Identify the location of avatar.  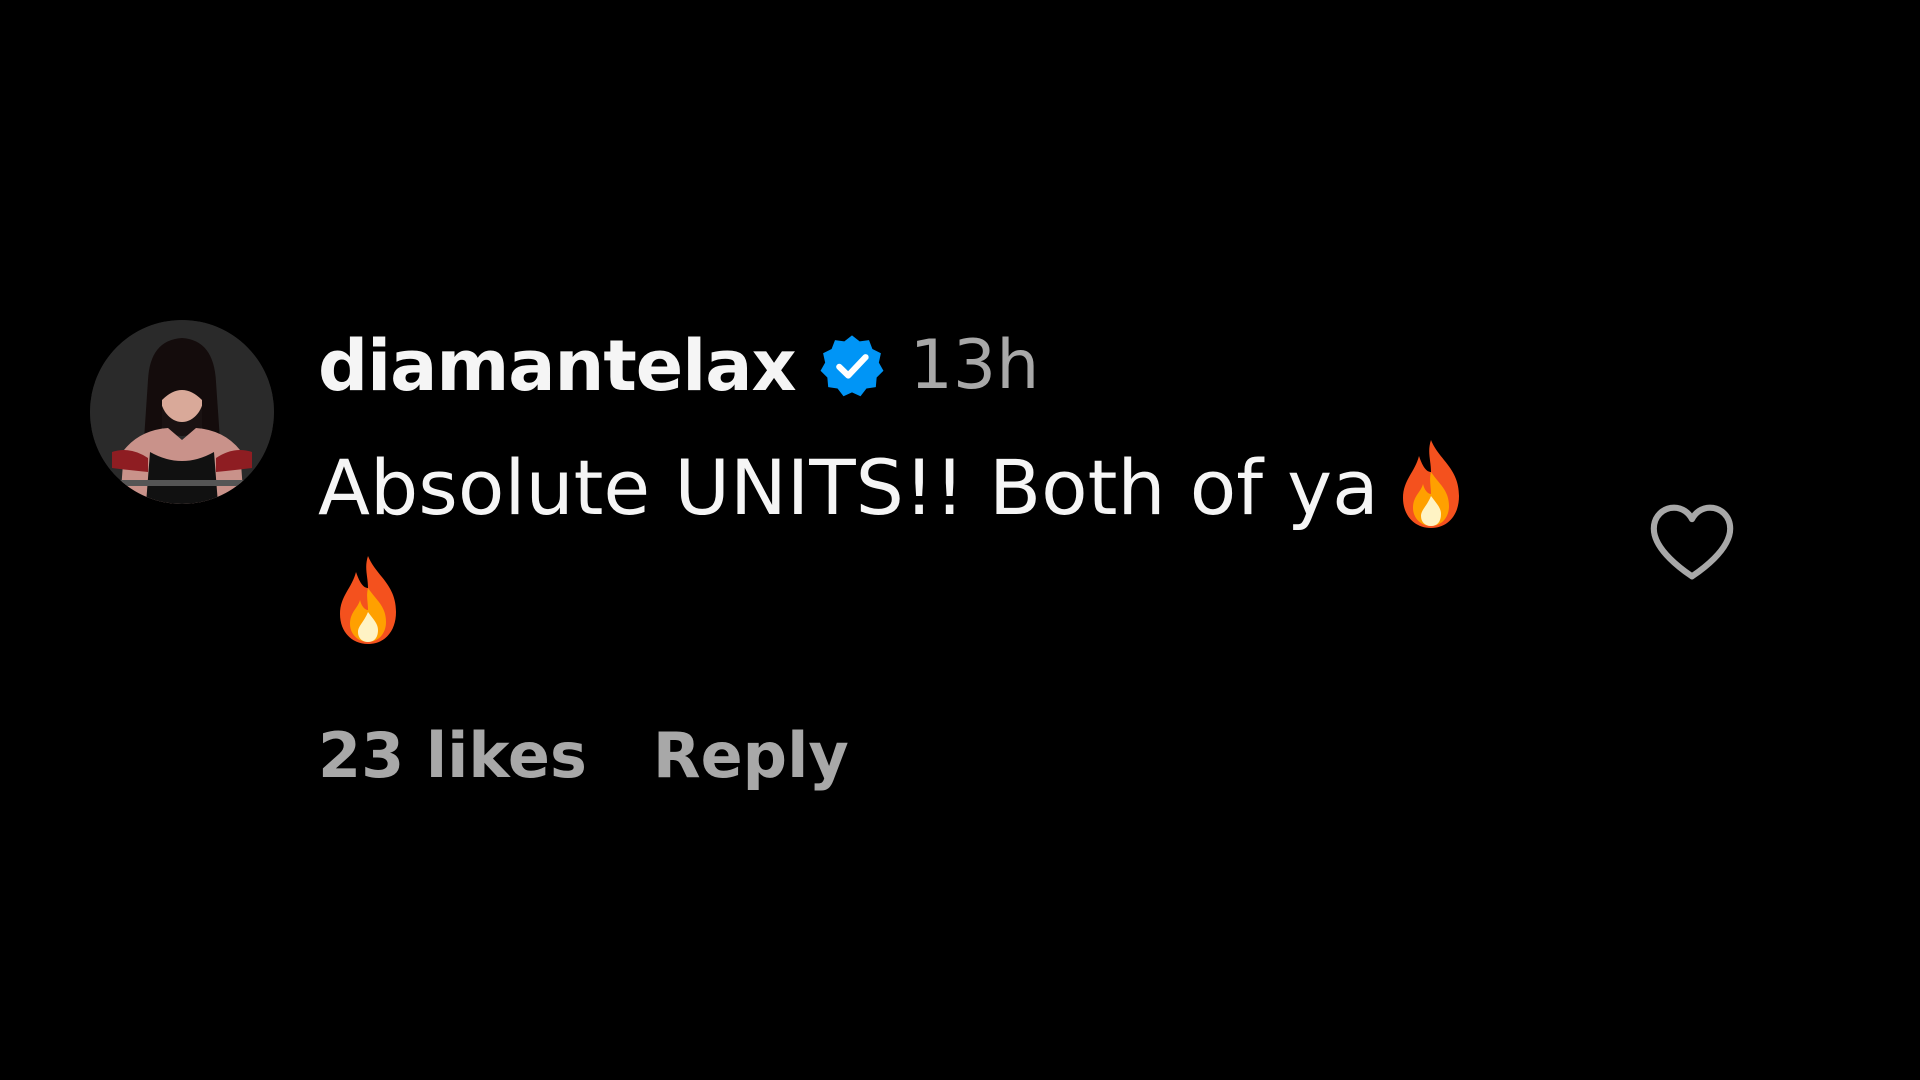
(182, 412).